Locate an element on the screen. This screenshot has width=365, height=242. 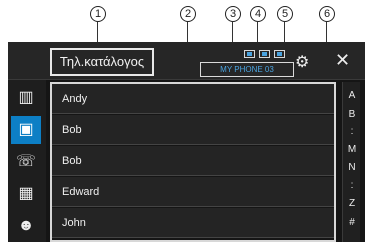
contact-row-edward: Edward is located at coordinates (193, 192).